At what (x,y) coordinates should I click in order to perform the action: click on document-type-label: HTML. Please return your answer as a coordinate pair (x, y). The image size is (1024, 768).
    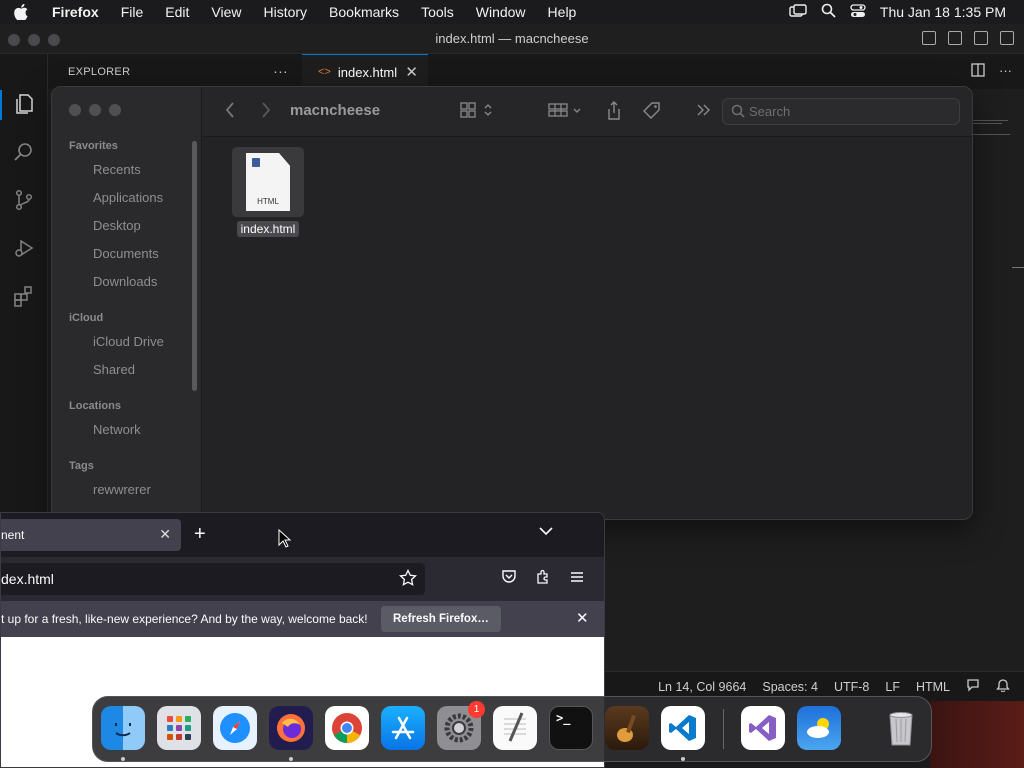
    Looking at the image, I should click on (268, 201).